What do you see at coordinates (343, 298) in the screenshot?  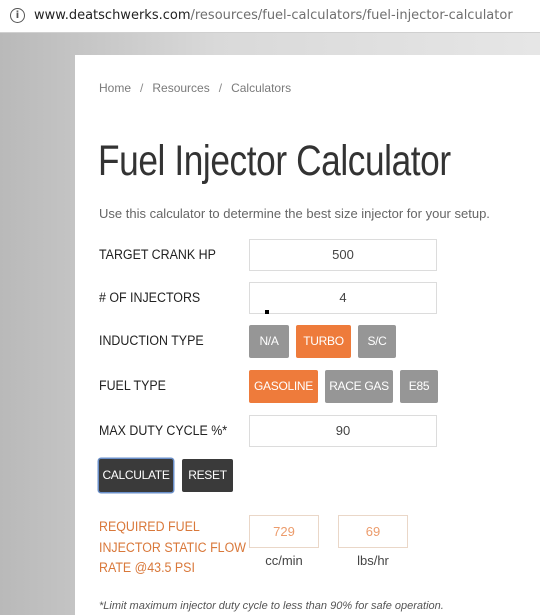 I see `injectors-input: 4` at bounding box center [343, 298].